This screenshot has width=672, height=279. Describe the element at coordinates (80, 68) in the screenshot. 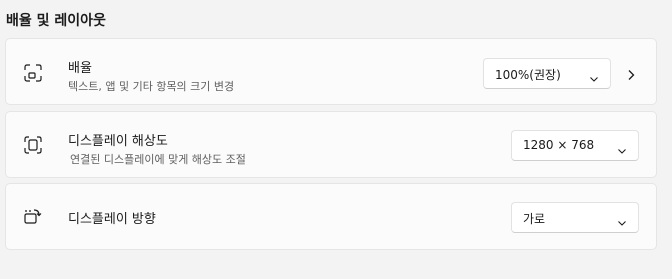

I see `scale-title: 배율` at that location.